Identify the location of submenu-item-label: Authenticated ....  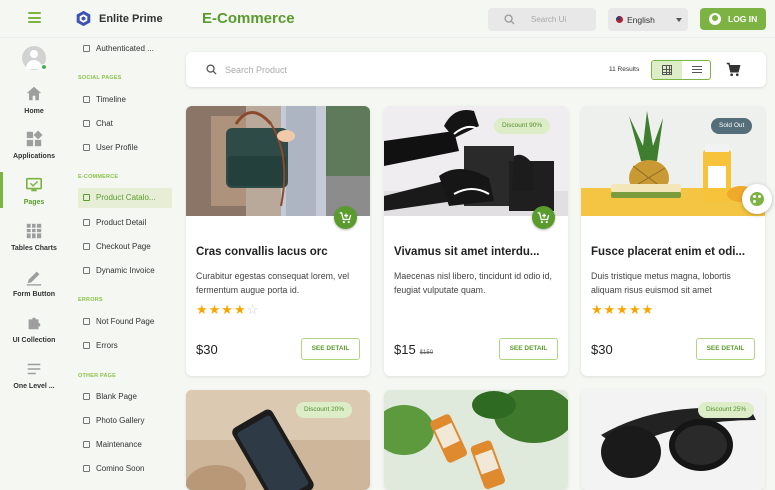
(125, 48).